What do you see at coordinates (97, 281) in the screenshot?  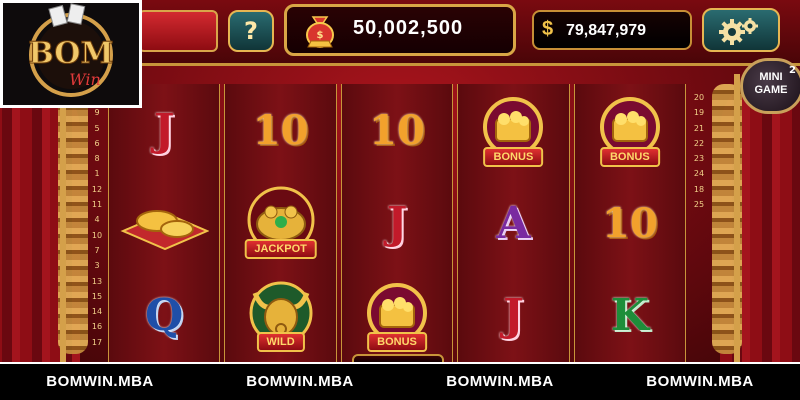 I see `payline-number: 13` at bounding box center [97, 281].